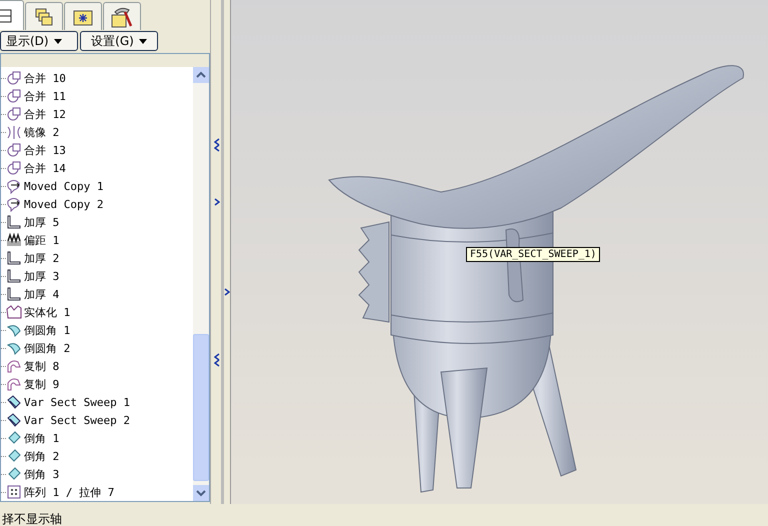  I want to click on scroll-up-icon, so click(201, 75).